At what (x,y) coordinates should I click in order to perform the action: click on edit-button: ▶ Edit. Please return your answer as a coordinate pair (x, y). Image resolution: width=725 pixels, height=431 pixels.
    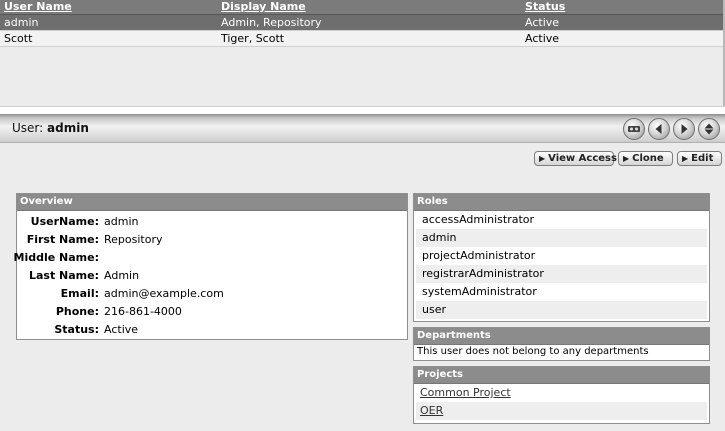
    Looking at the image, I should click on (699, 158).